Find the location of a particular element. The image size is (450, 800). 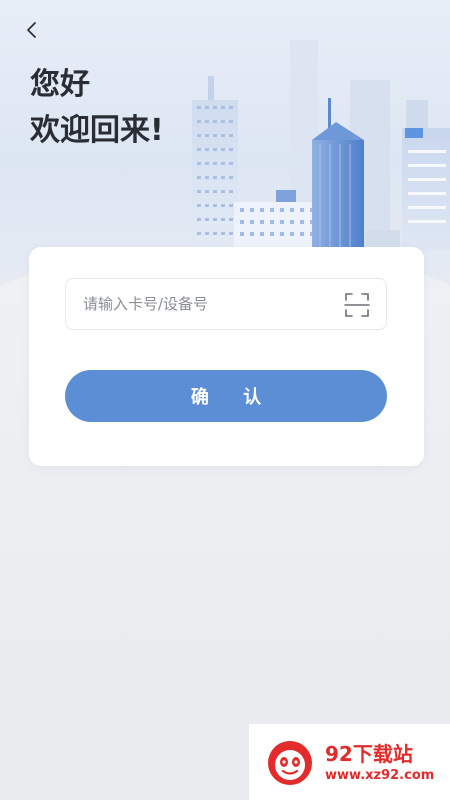

confirm-button: 确 认 is located at coordinates (226, 396).